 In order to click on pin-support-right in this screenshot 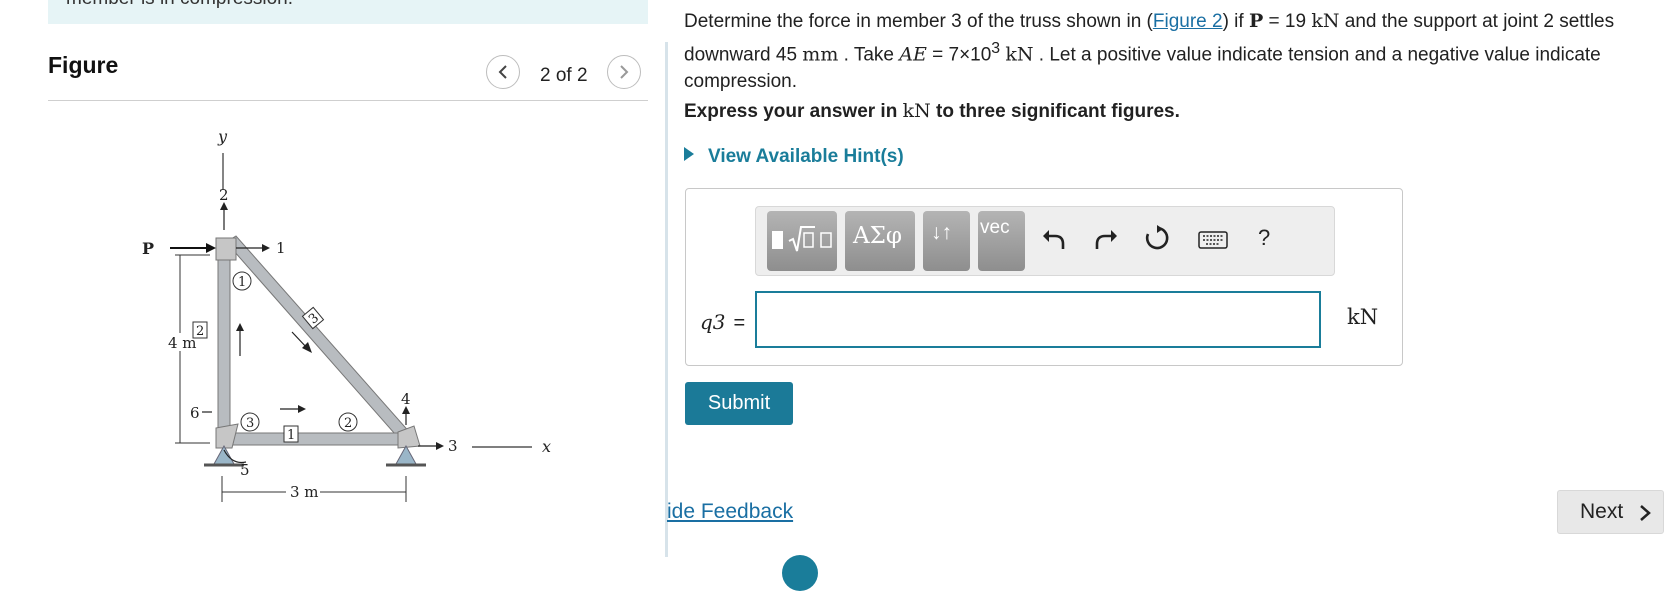, I will do `click(406, 454)`.